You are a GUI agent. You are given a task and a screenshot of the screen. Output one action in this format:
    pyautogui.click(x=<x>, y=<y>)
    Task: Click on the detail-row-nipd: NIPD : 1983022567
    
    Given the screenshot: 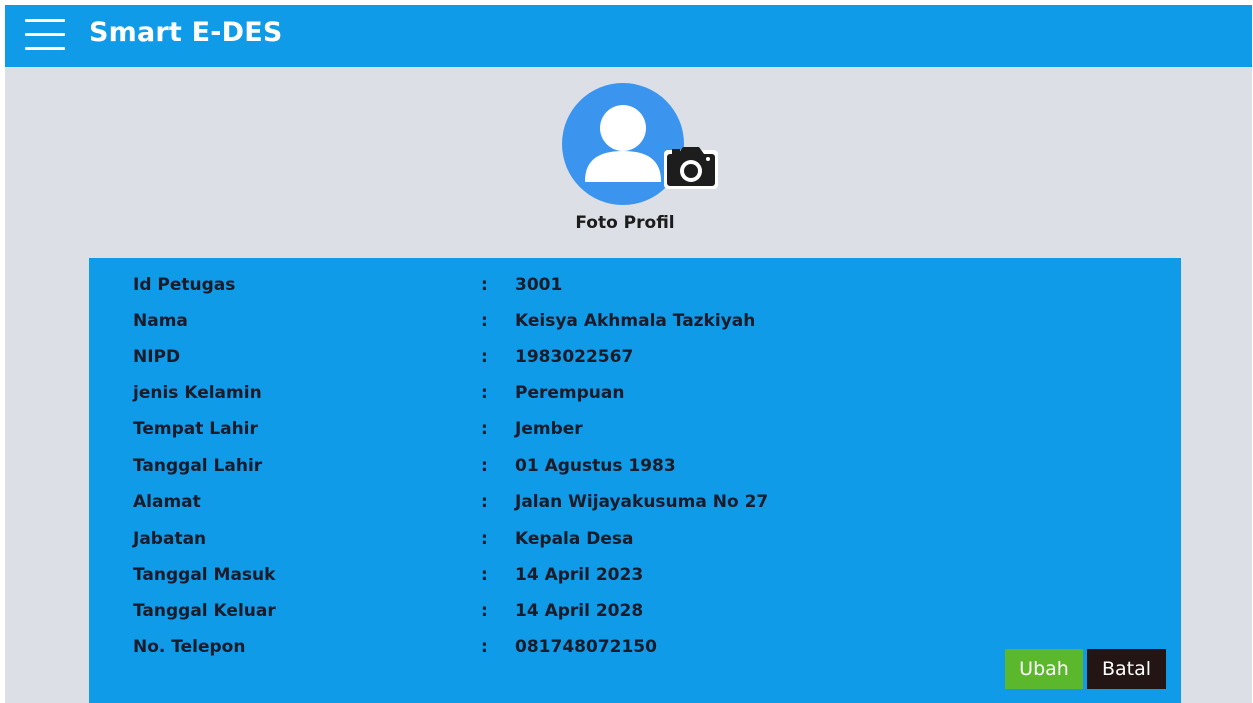 What is the action you would take?
    pyautogui.click(x=635, y=357)
    